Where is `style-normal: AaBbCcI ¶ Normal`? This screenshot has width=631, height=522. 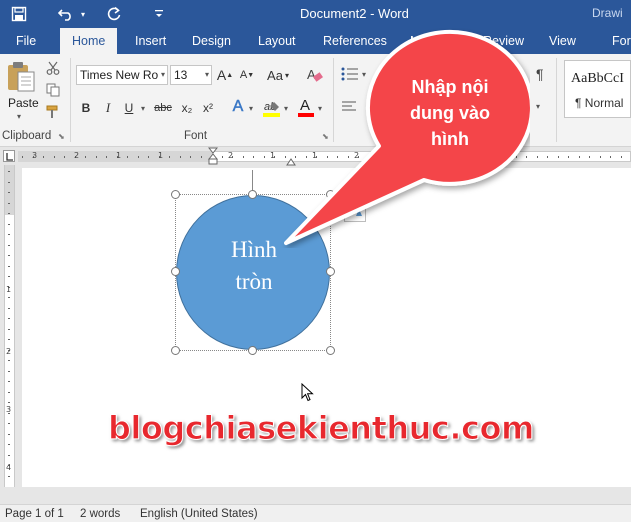
style-normal: AaBbCcI ¶ Normal is located at coordinates (597, 89).